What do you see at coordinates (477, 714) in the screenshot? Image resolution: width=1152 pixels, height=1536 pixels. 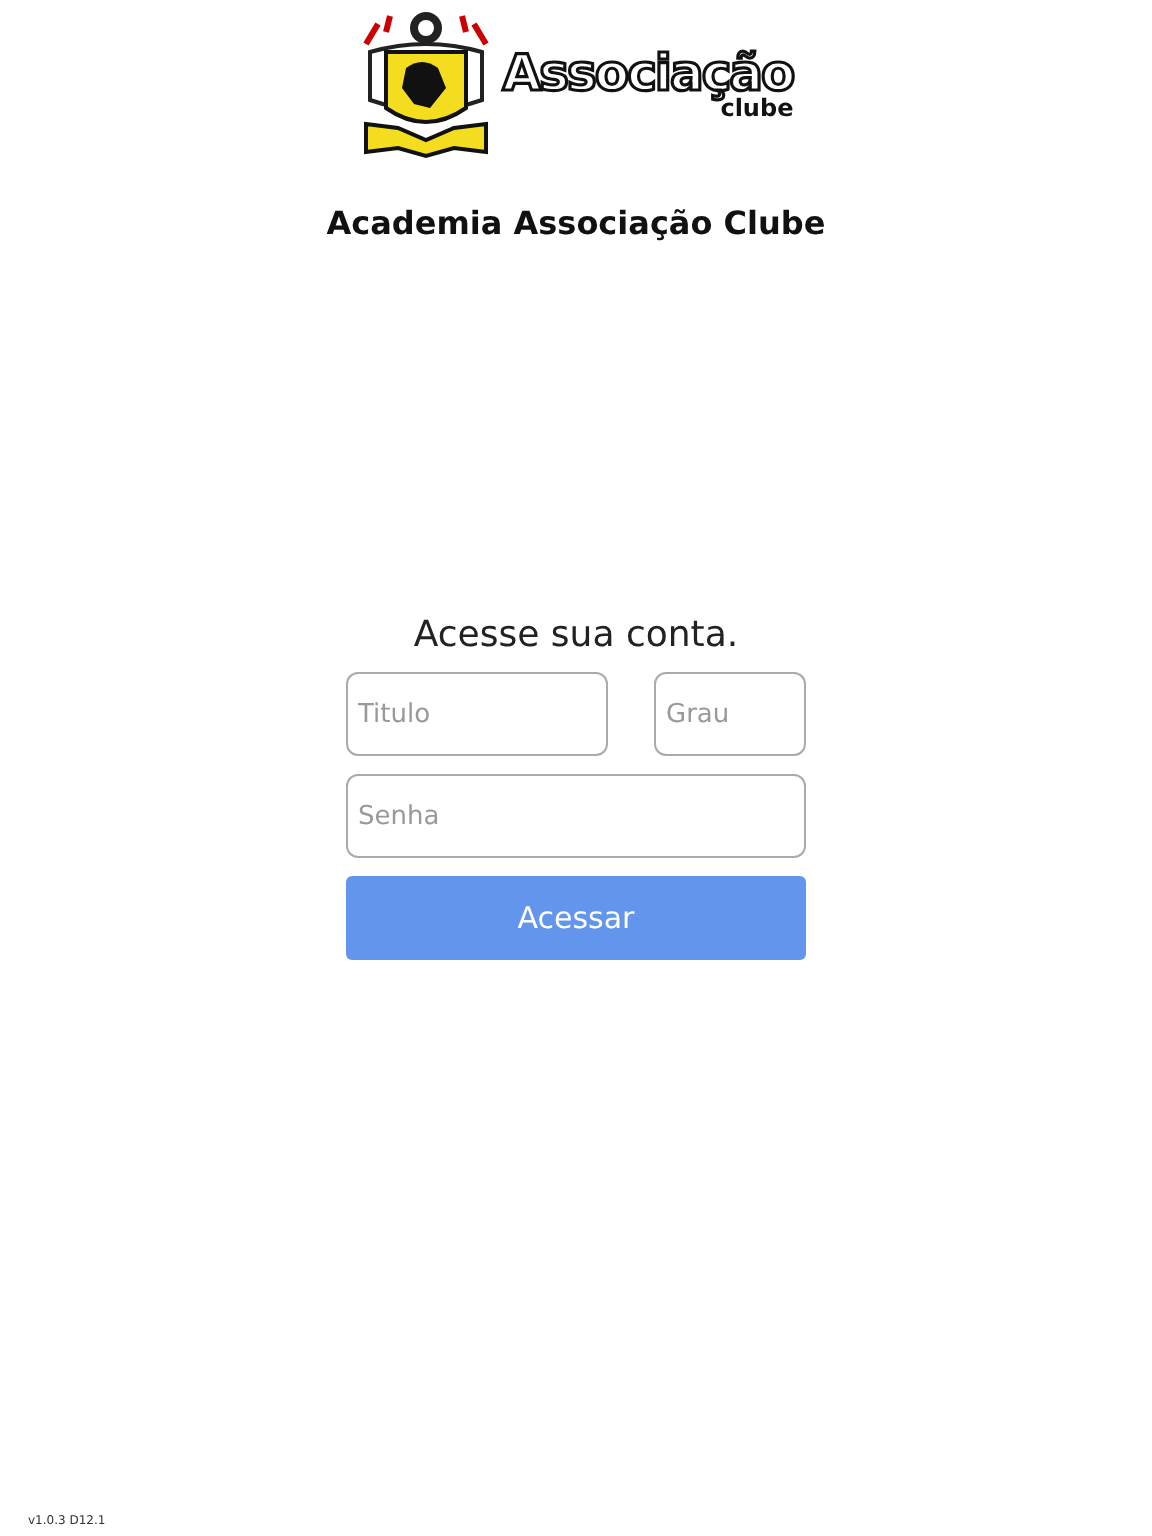 I see `title-field: Titulo` at bounding box center [477, 714].